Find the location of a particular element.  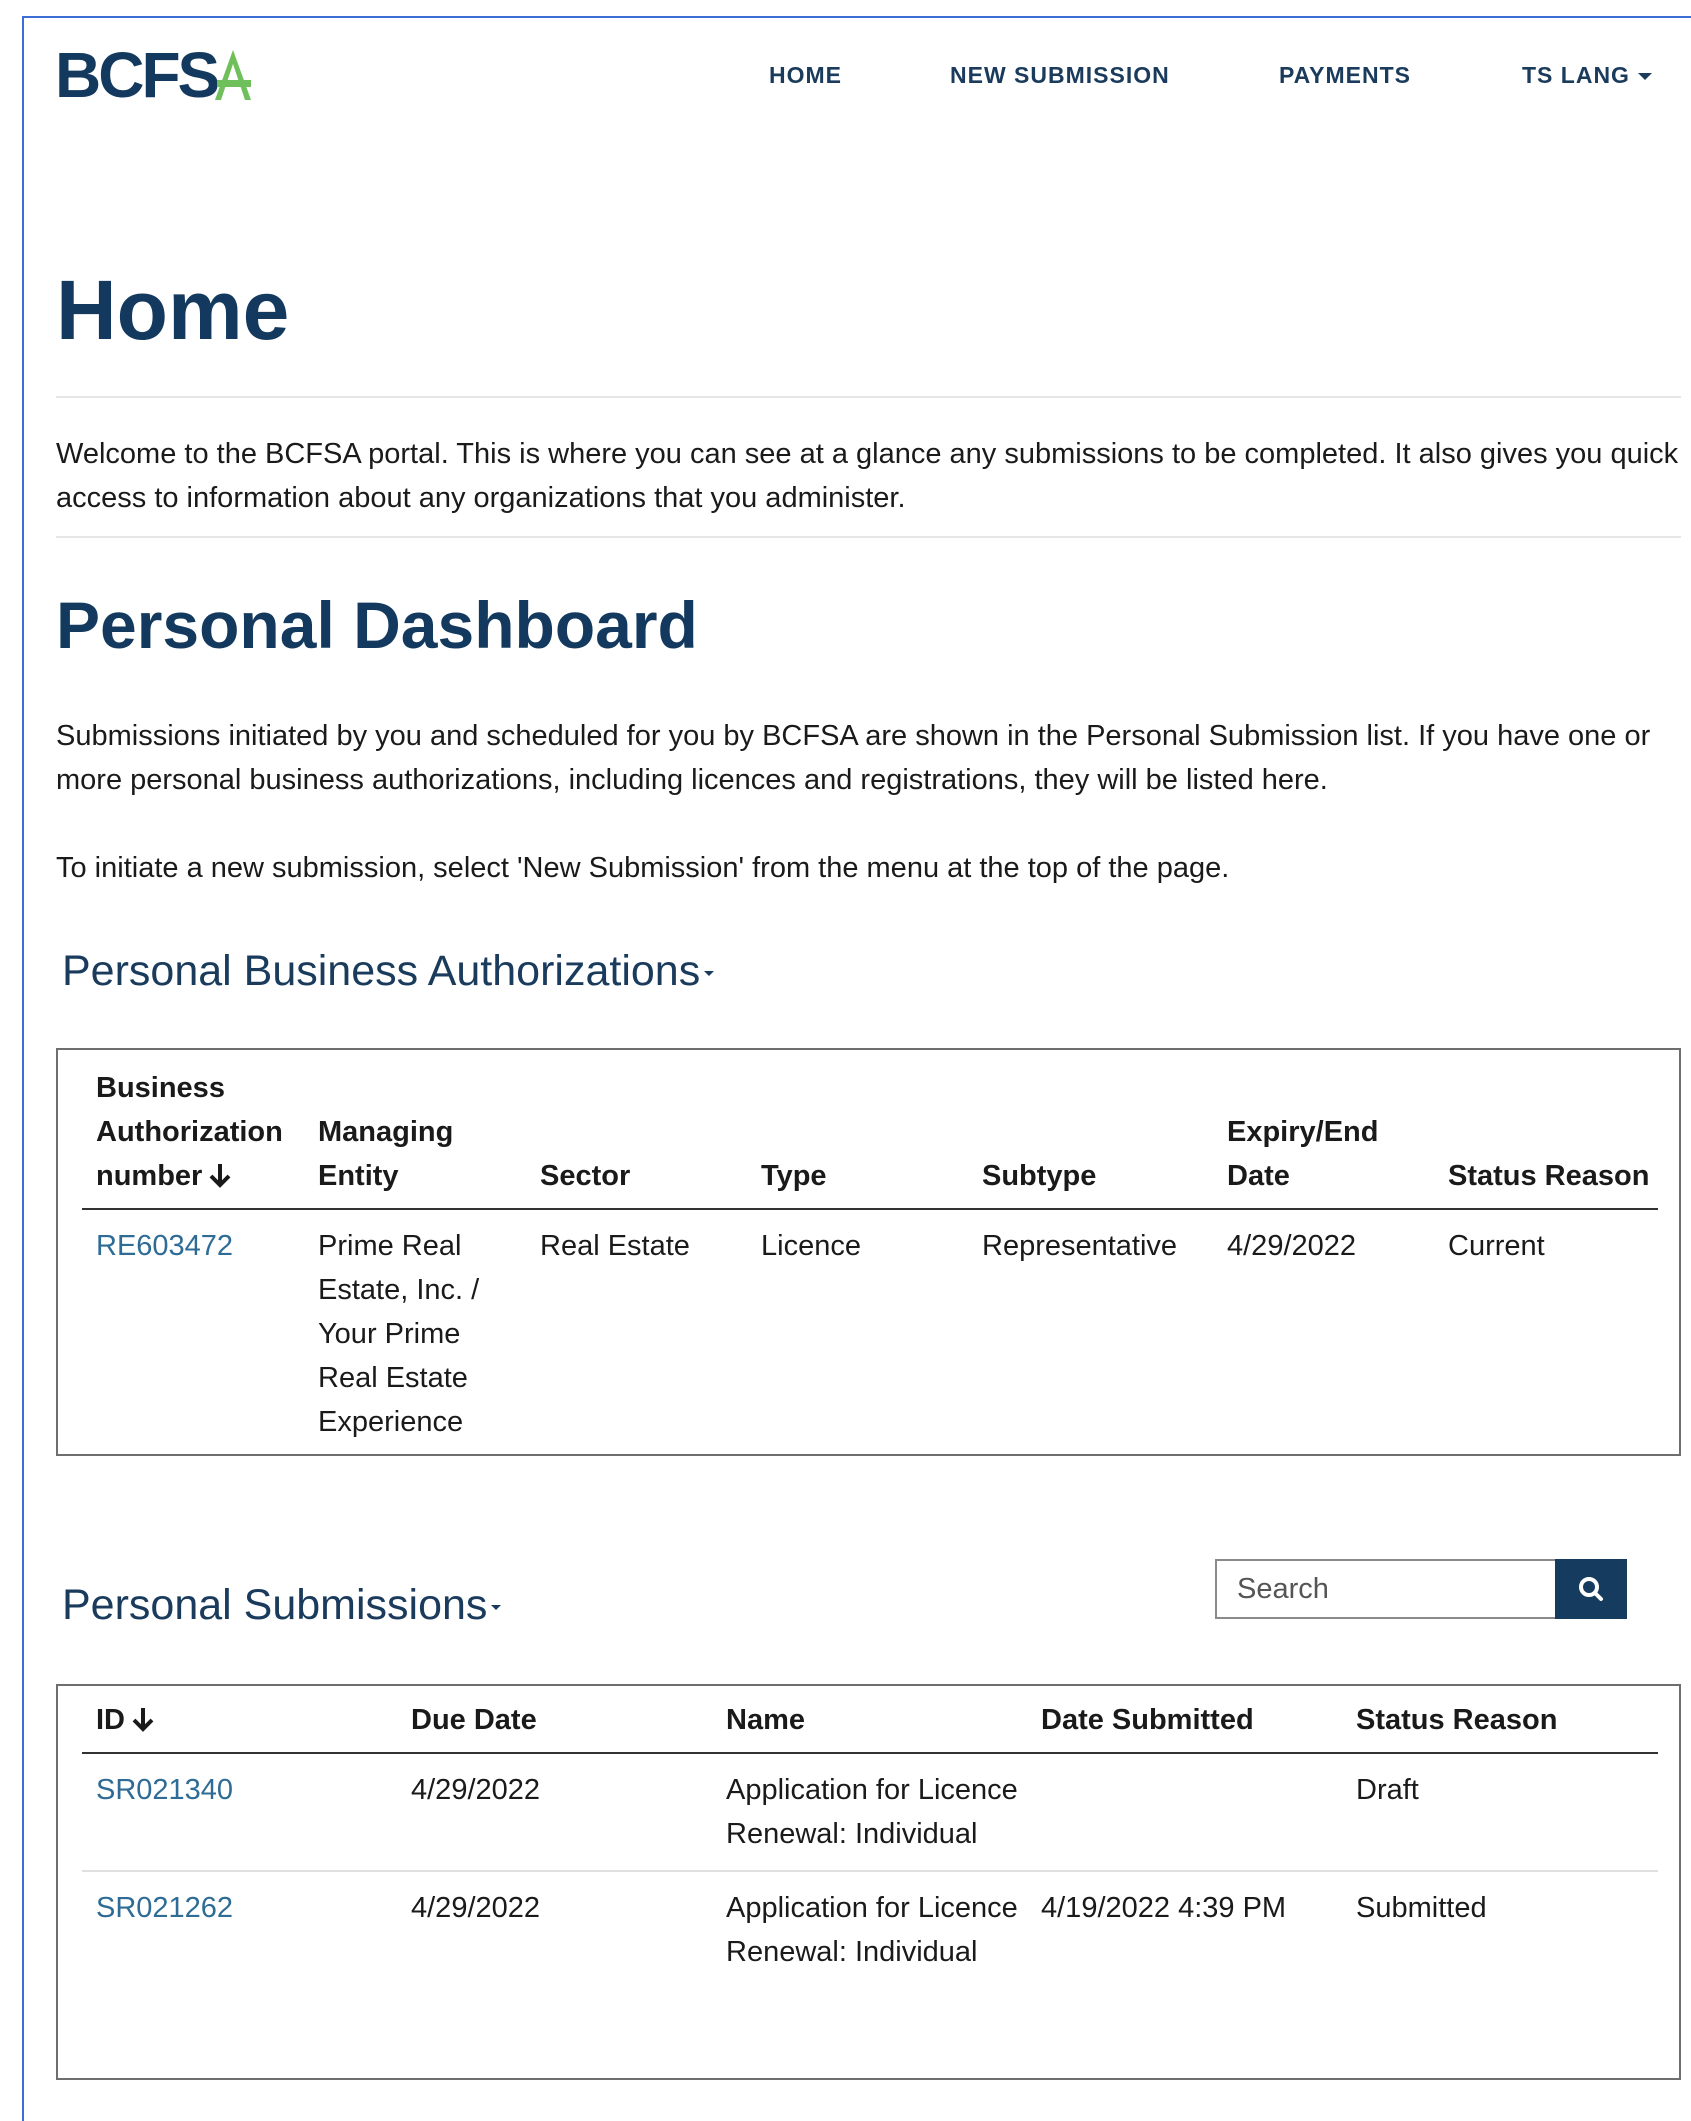

col-header-date-submitted: Date Submitted is located at coordinates (1184, 1725).